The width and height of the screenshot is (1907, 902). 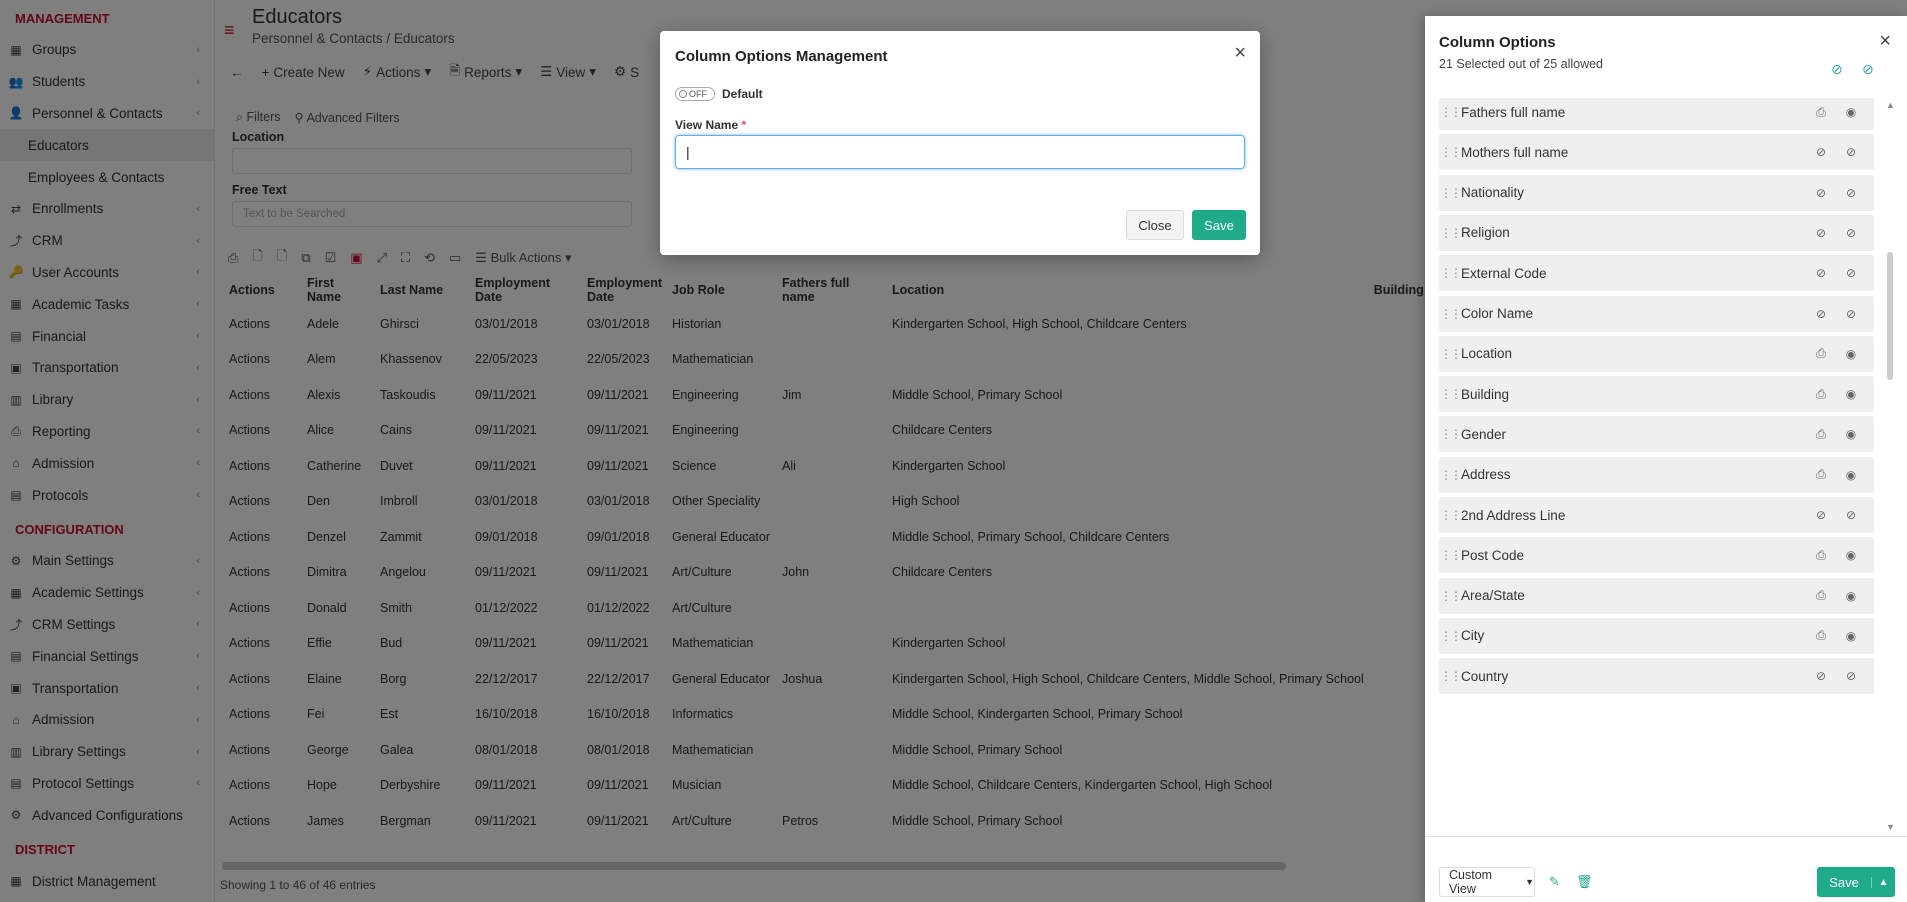 I want to click on column-option-name: Address, so click(x=1486, y=475).